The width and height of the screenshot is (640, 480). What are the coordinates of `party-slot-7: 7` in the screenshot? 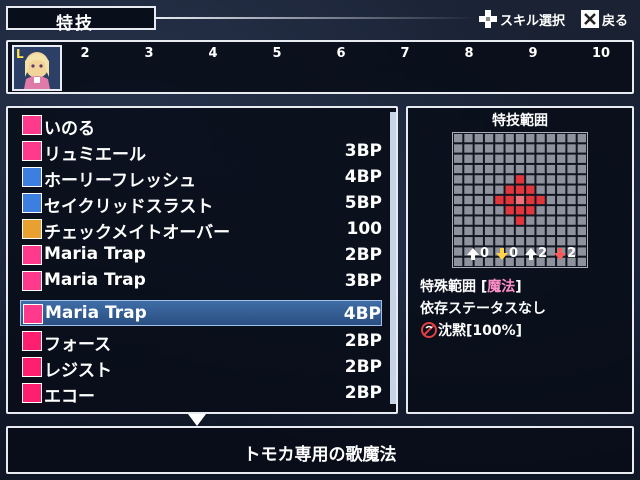 It's located at (405, 53).